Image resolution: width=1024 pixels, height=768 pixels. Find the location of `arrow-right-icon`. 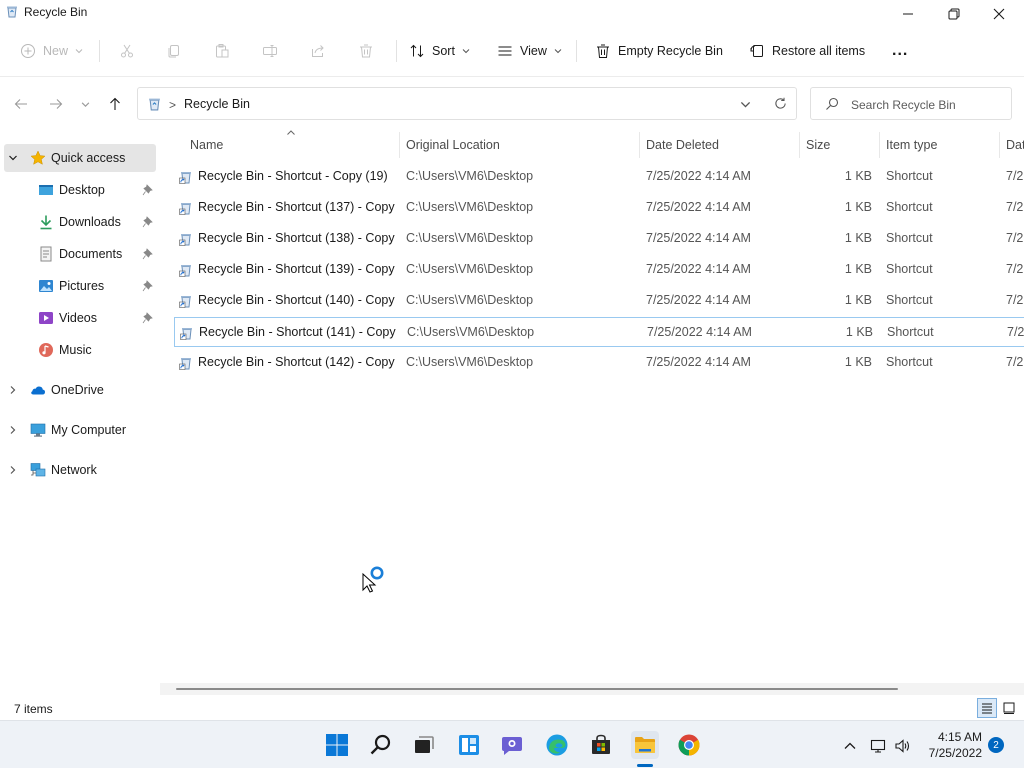

arrow-right-icon is located at coordinates (56, 104).